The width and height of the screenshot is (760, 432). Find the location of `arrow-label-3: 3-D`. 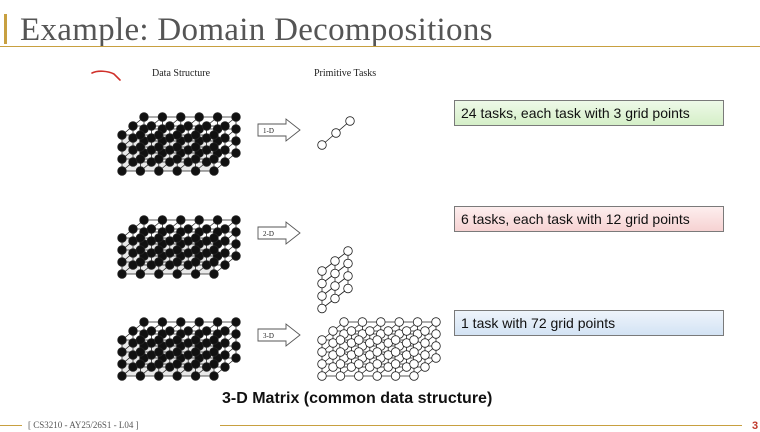

arrow-label-3: 3-D is located at coordinates (268, 336).